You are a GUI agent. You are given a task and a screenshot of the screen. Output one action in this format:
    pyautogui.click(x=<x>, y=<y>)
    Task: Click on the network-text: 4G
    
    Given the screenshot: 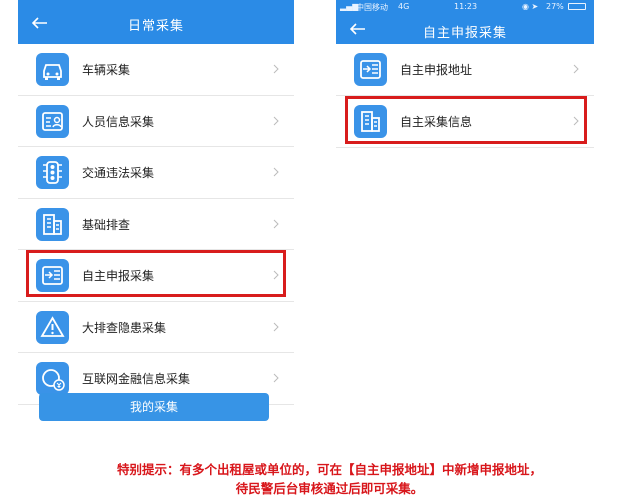 What is the action you would take?
    pyautogui.click(x=404, y=6)
    